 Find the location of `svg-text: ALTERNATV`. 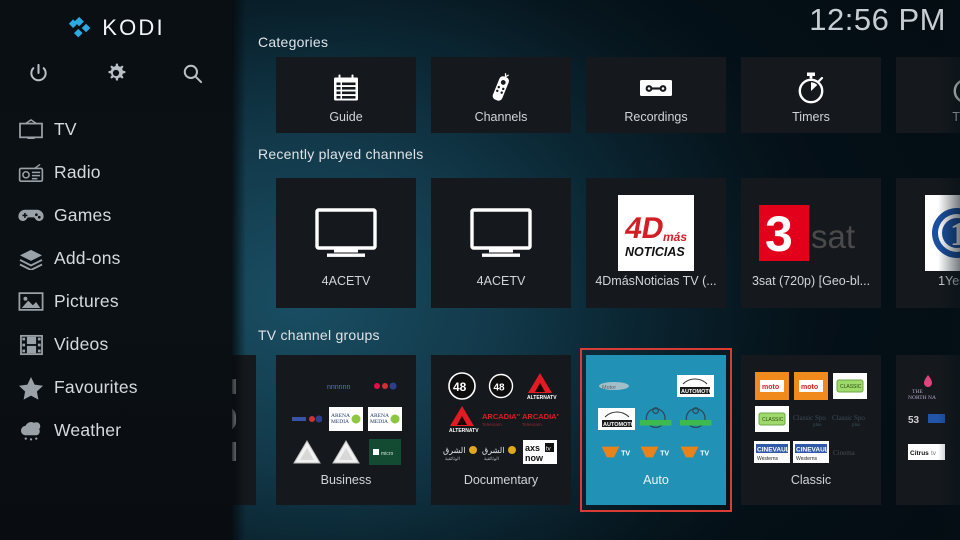

svg-text: ALTERNATV is located at coordinates (542, 398).